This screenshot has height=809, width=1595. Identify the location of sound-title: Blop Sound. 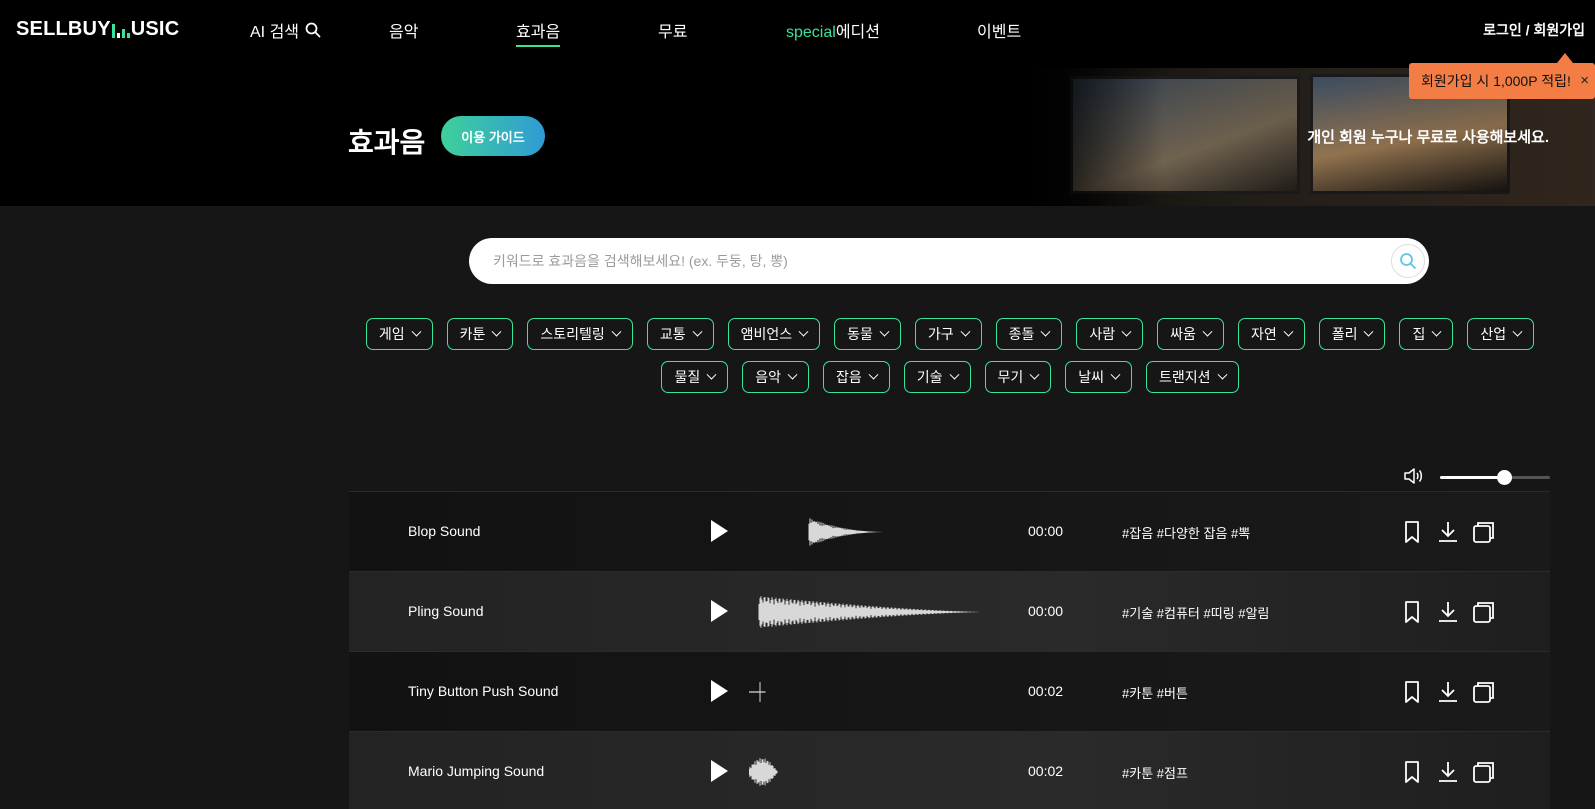
(444, 531).